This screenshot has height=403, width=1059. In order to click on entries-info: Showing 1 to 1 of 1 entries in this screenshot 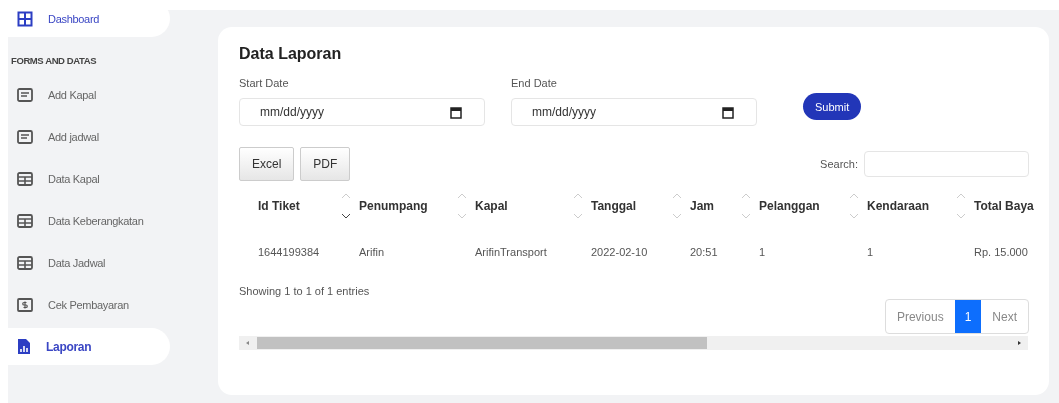, I will do `click(304, 291)`.